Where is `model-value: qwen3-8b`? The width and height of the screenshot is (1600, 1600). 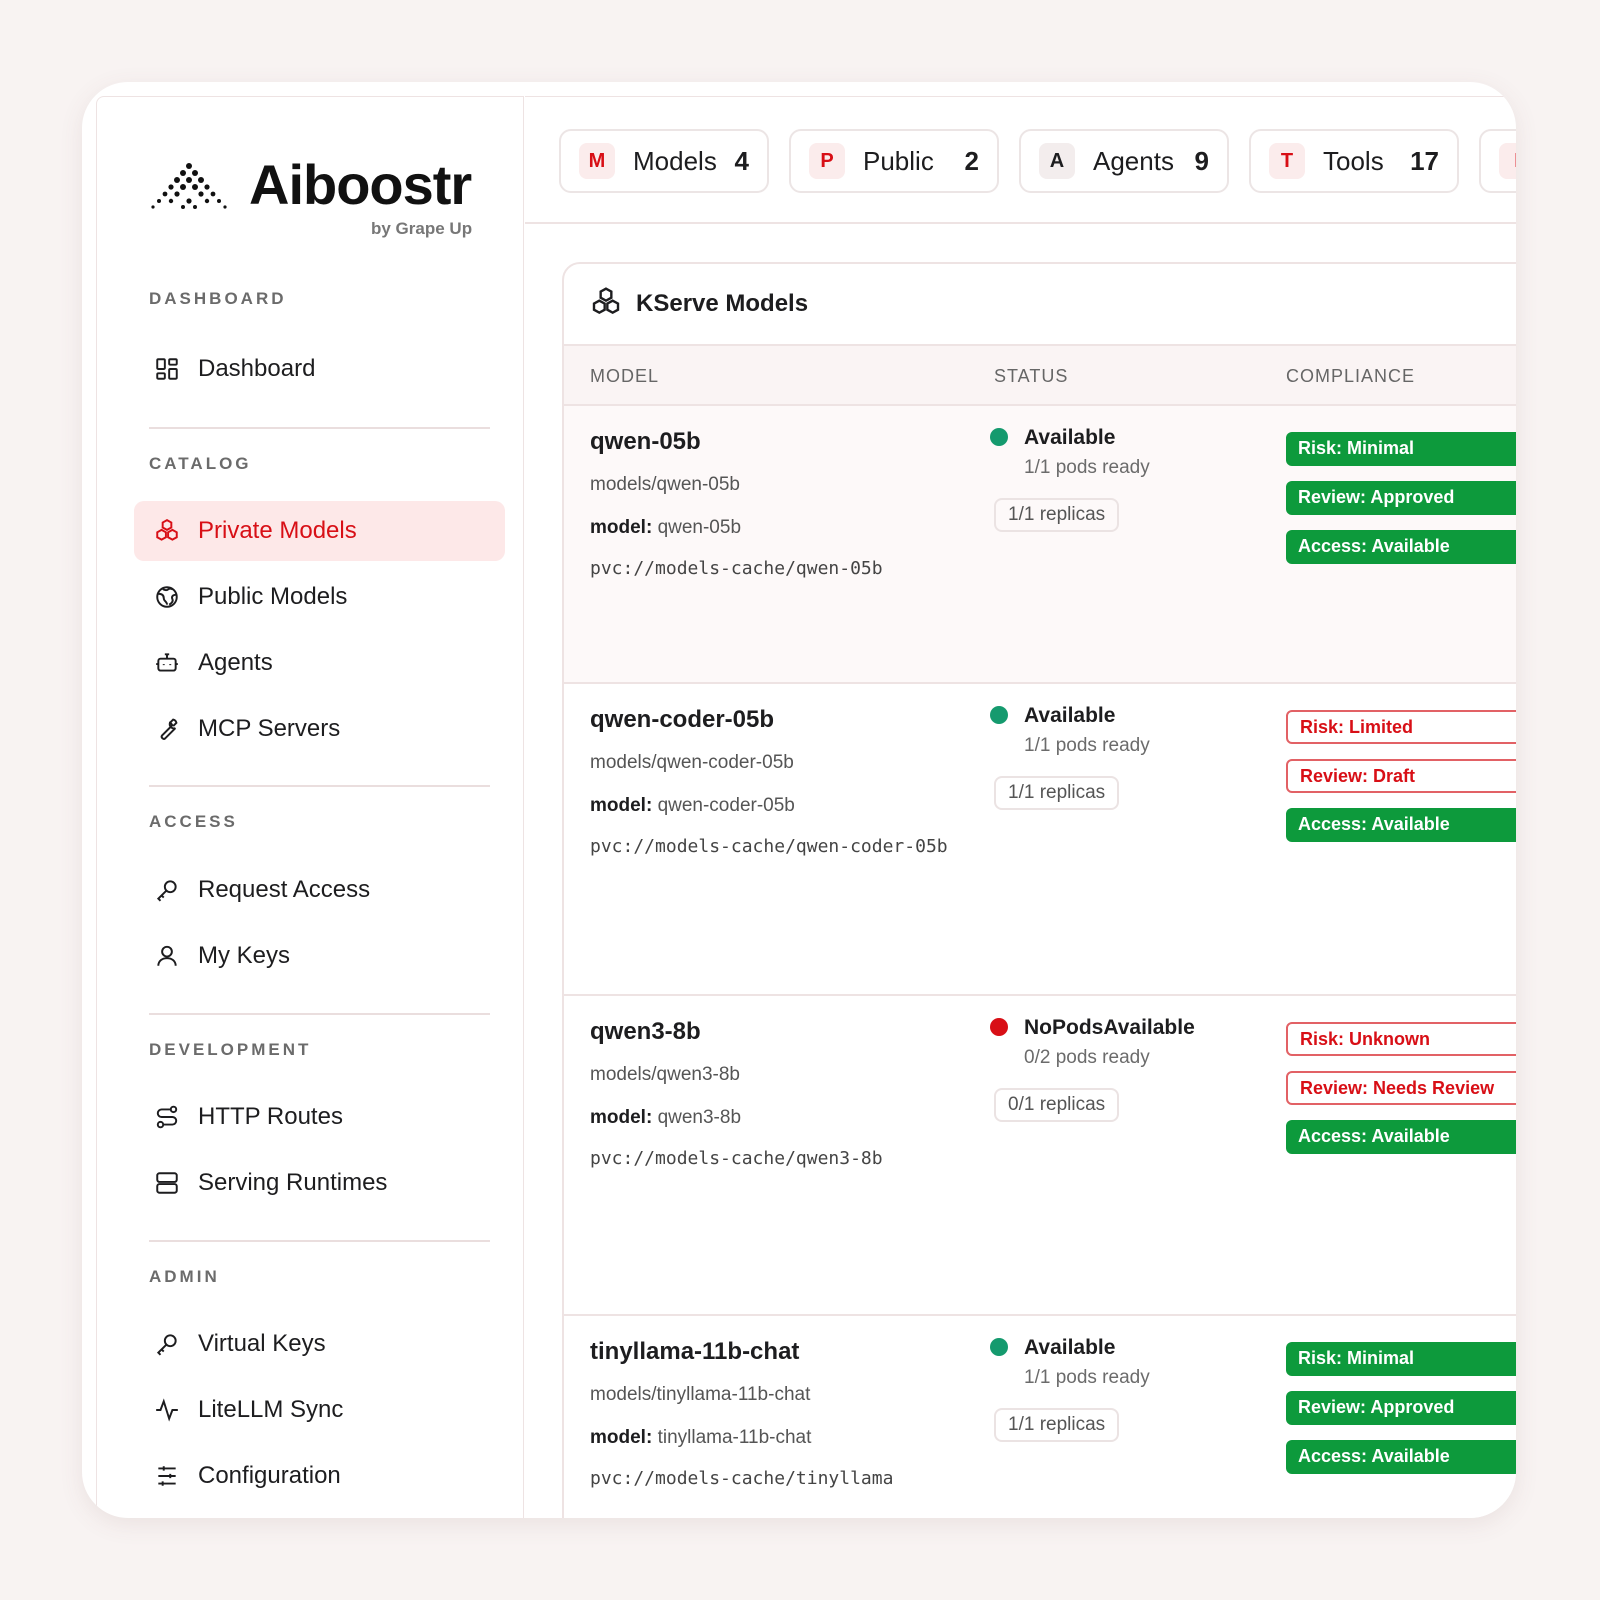
model-value: qwen3-8b is located at coordinates (699, 1117).